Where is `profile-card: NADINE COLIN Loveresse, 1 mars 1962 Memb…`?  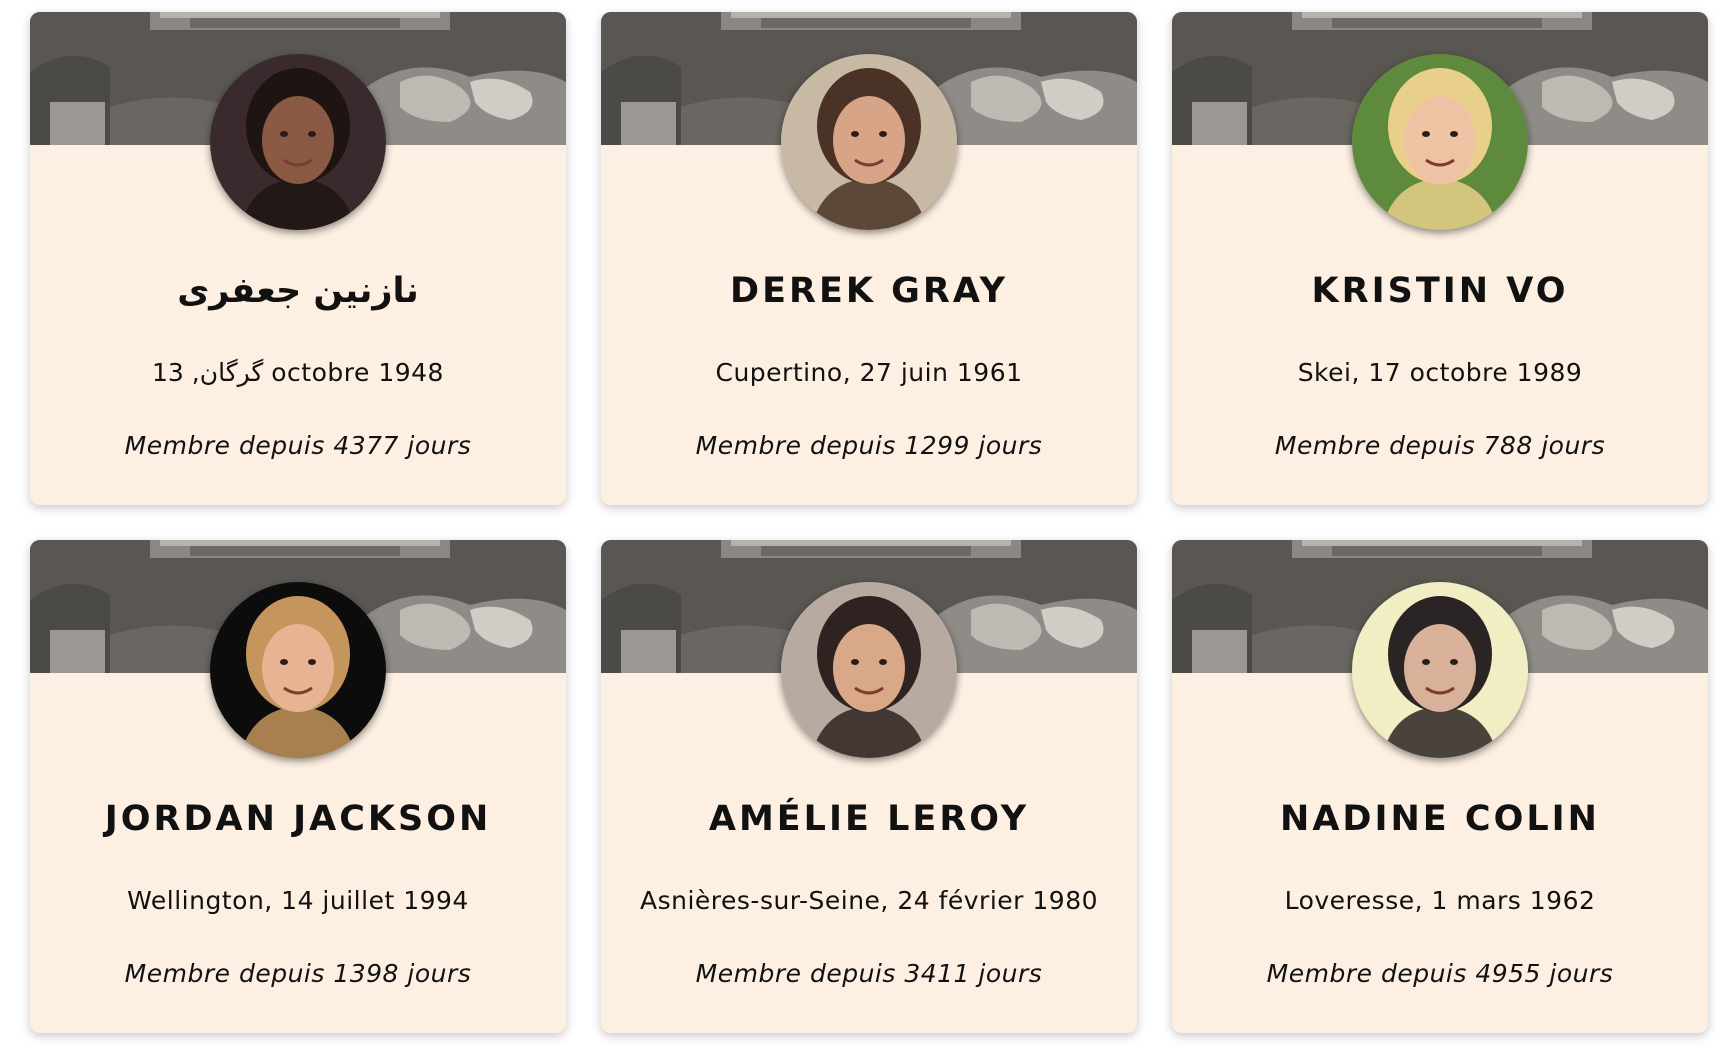 profile-card: NADINE COLIN Loveresse, 1 mars 1962 Memb… is located at coordinates (1440, 786).